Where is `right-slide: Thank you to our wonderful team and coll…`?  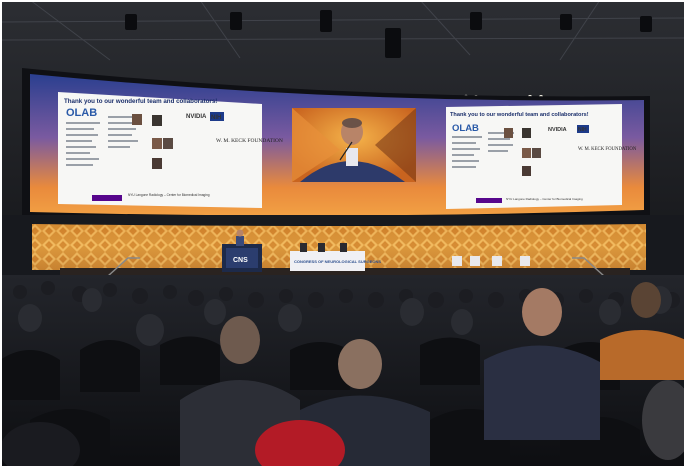 right-slide: Thank you to our wonderful team and coll… is located at coordinates (541, 156).